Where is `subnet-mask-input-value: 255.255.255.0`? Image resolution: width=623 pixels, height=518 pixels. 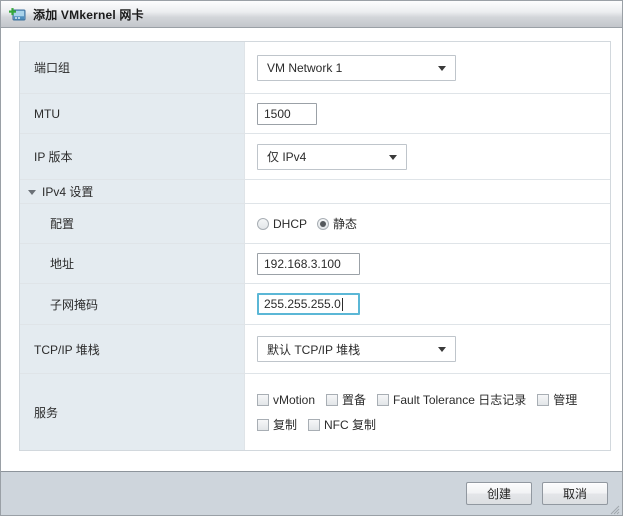 subnet-mask-input-value: 255.255.255.0 is located at coordinates (302, 304).